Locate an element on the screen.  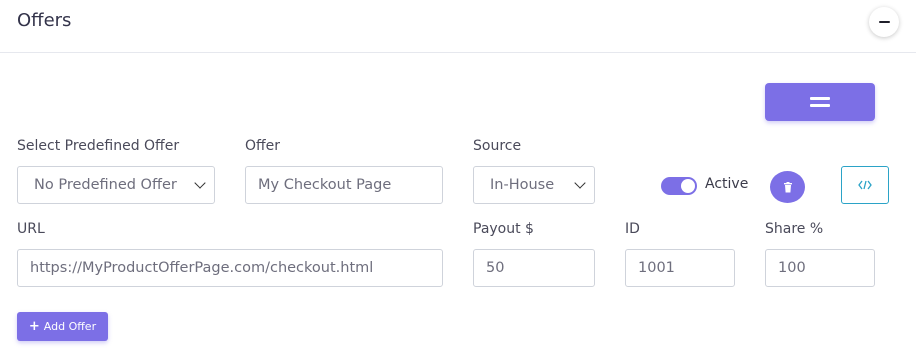
source-label: Source is located at coordinates (497, 146).